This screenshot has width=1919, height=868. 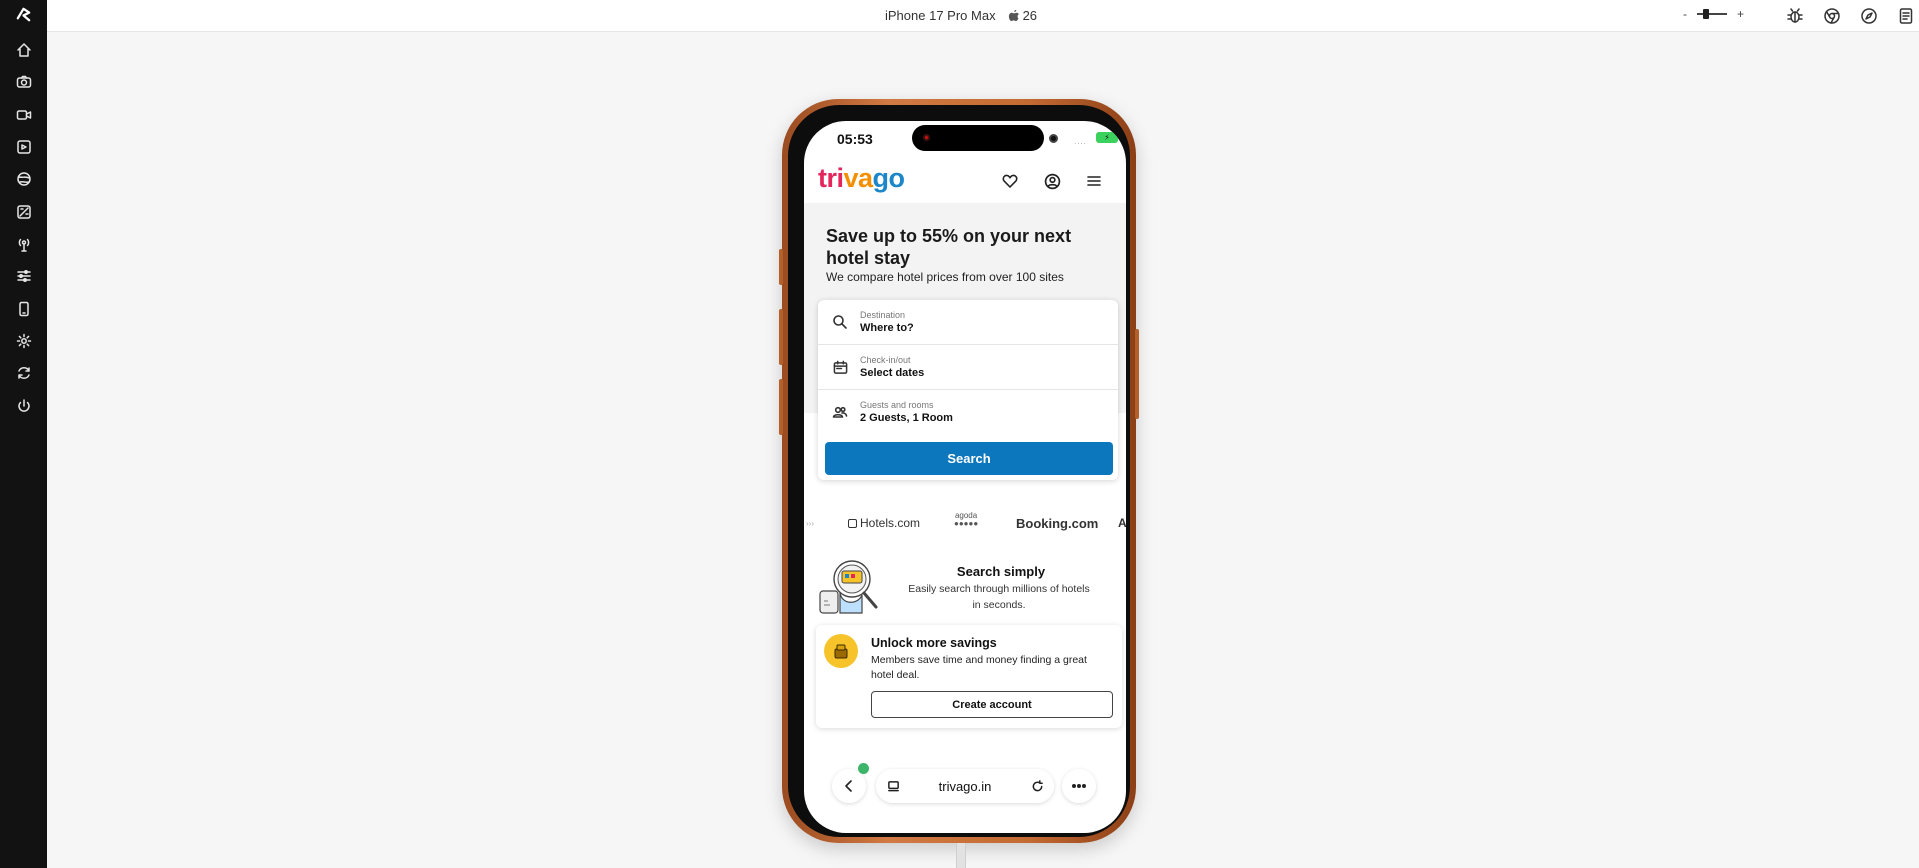 What do you see at coordinates (1122, 523) in the screenshot?
I see `partner-logo-partial-right: A` at bounding box center [1122, 523].